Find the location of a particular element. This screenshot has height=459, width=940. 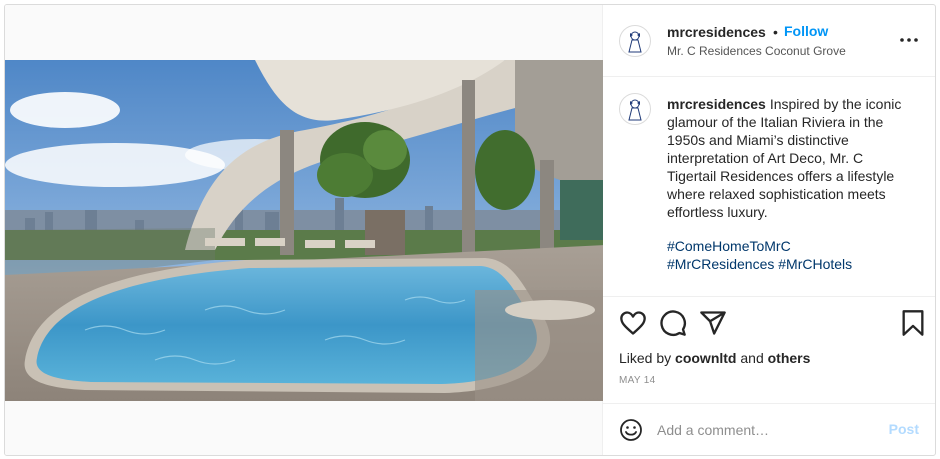

hashtag-link: #ComeHomeToMrC is located at coordinates (729, 246).